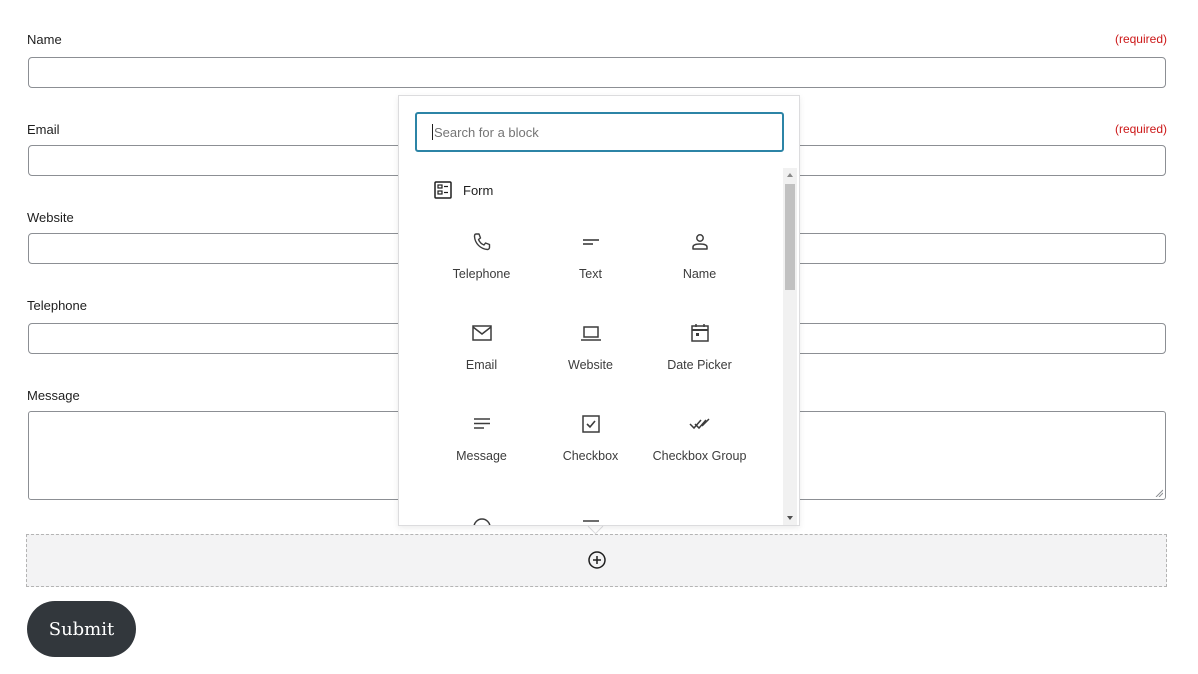  Describe the element at coordinates (481, 456) in the screenshot. I see `block-label: Message` at that location.